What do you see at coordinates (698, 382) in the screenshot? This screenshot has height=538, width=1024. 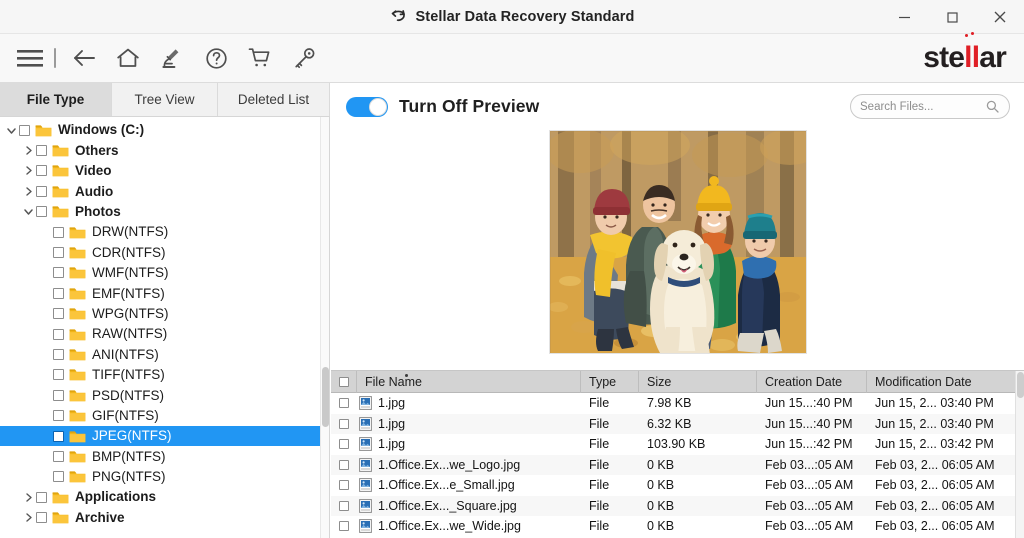 I see `column-header-size: Size` at bounding box center [698, 382].